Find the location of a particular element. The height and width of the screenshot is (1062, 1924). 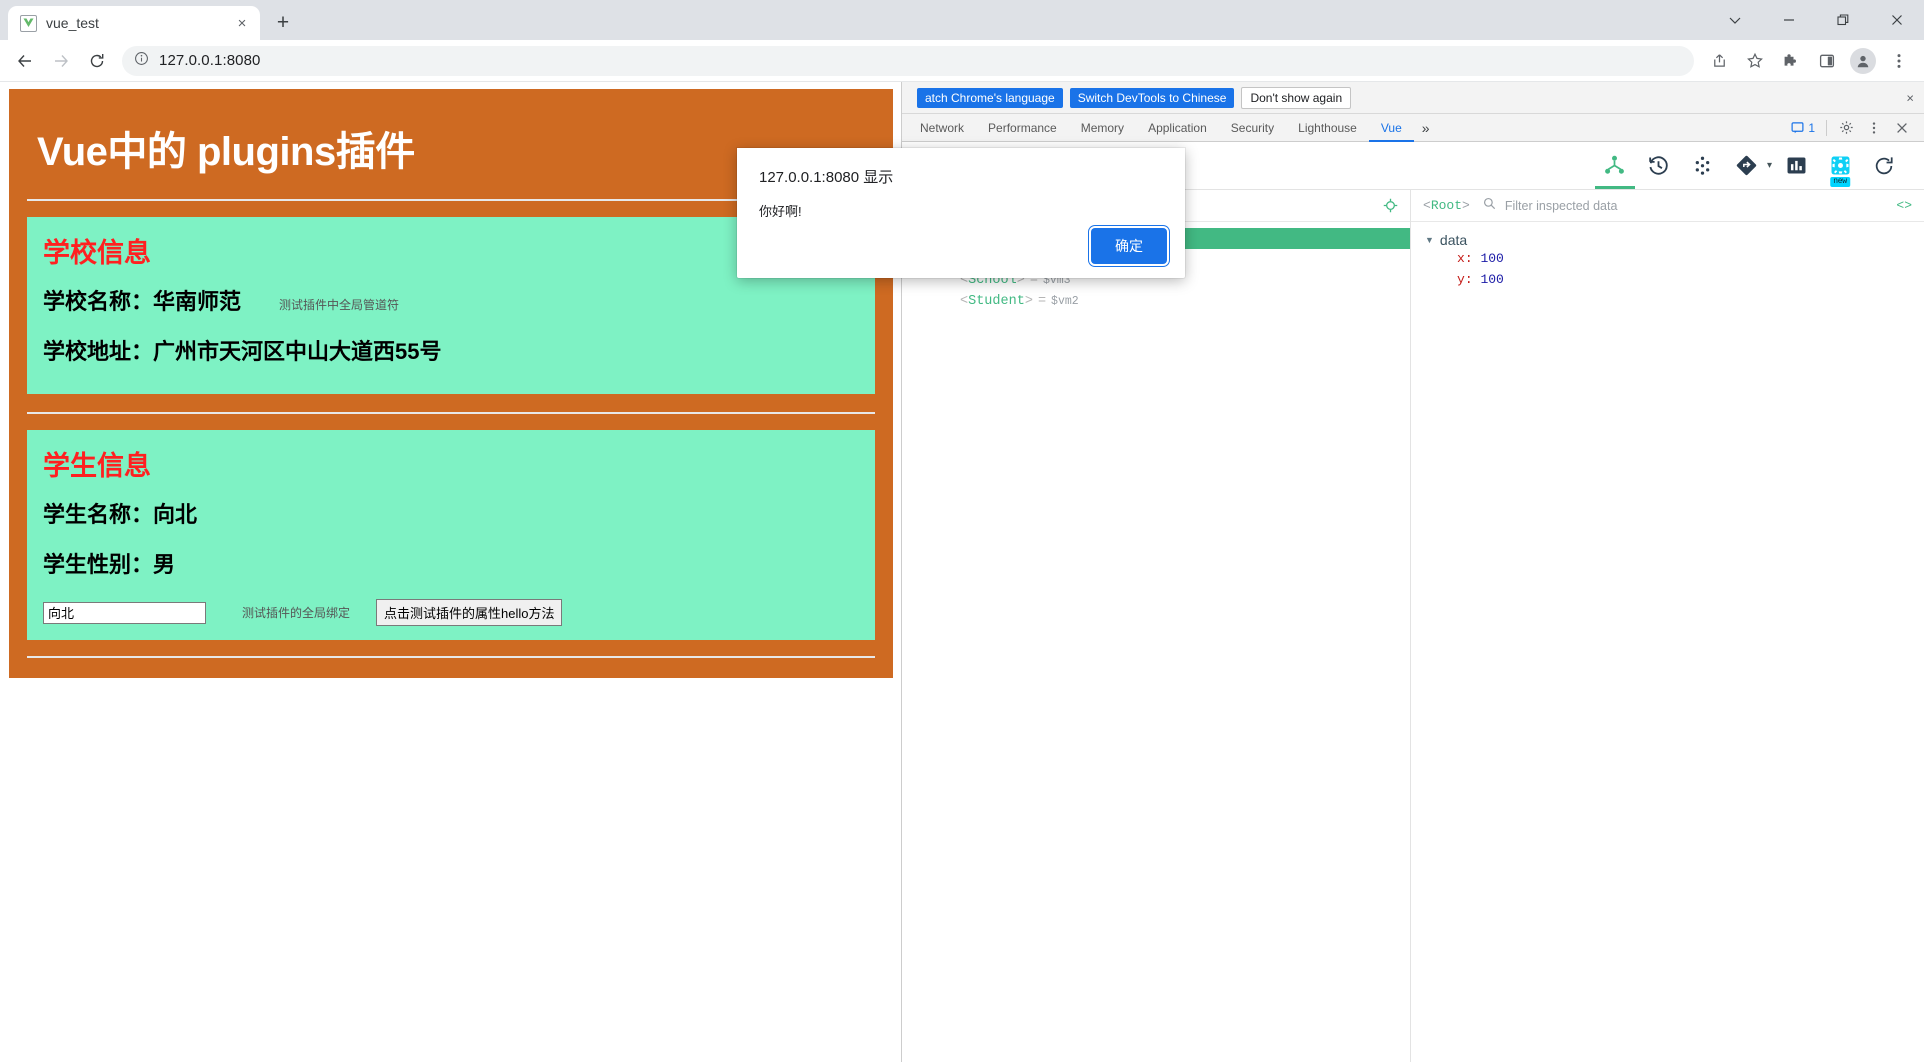

student-name-label: 学生名称： is located at coordinates (98, 514).